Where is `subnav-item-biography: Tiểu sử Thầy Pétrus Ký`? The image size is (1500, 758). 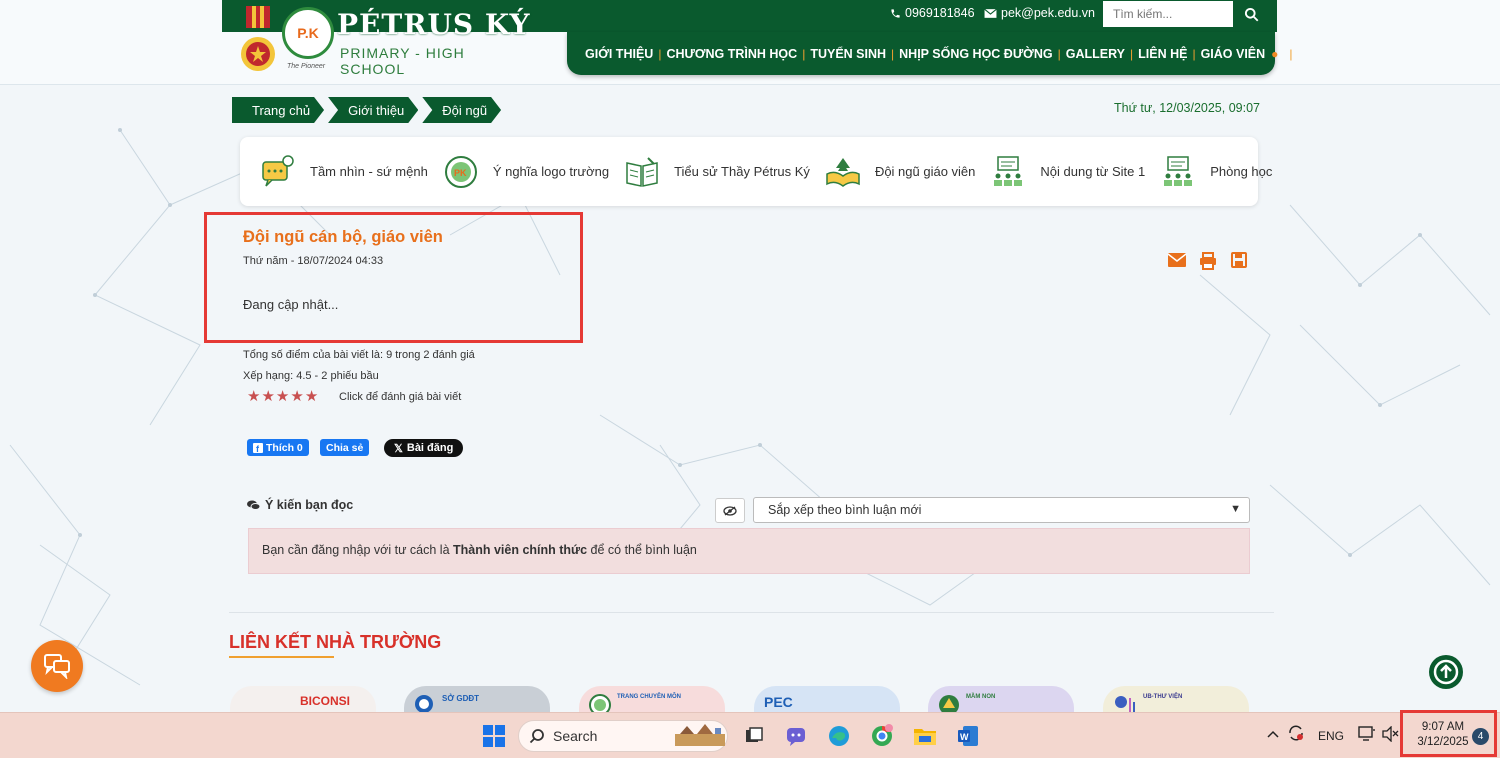 subnav-item-biography: Tiểu sử Thầy Pétrus Ký is located at coordinates (717, 172).